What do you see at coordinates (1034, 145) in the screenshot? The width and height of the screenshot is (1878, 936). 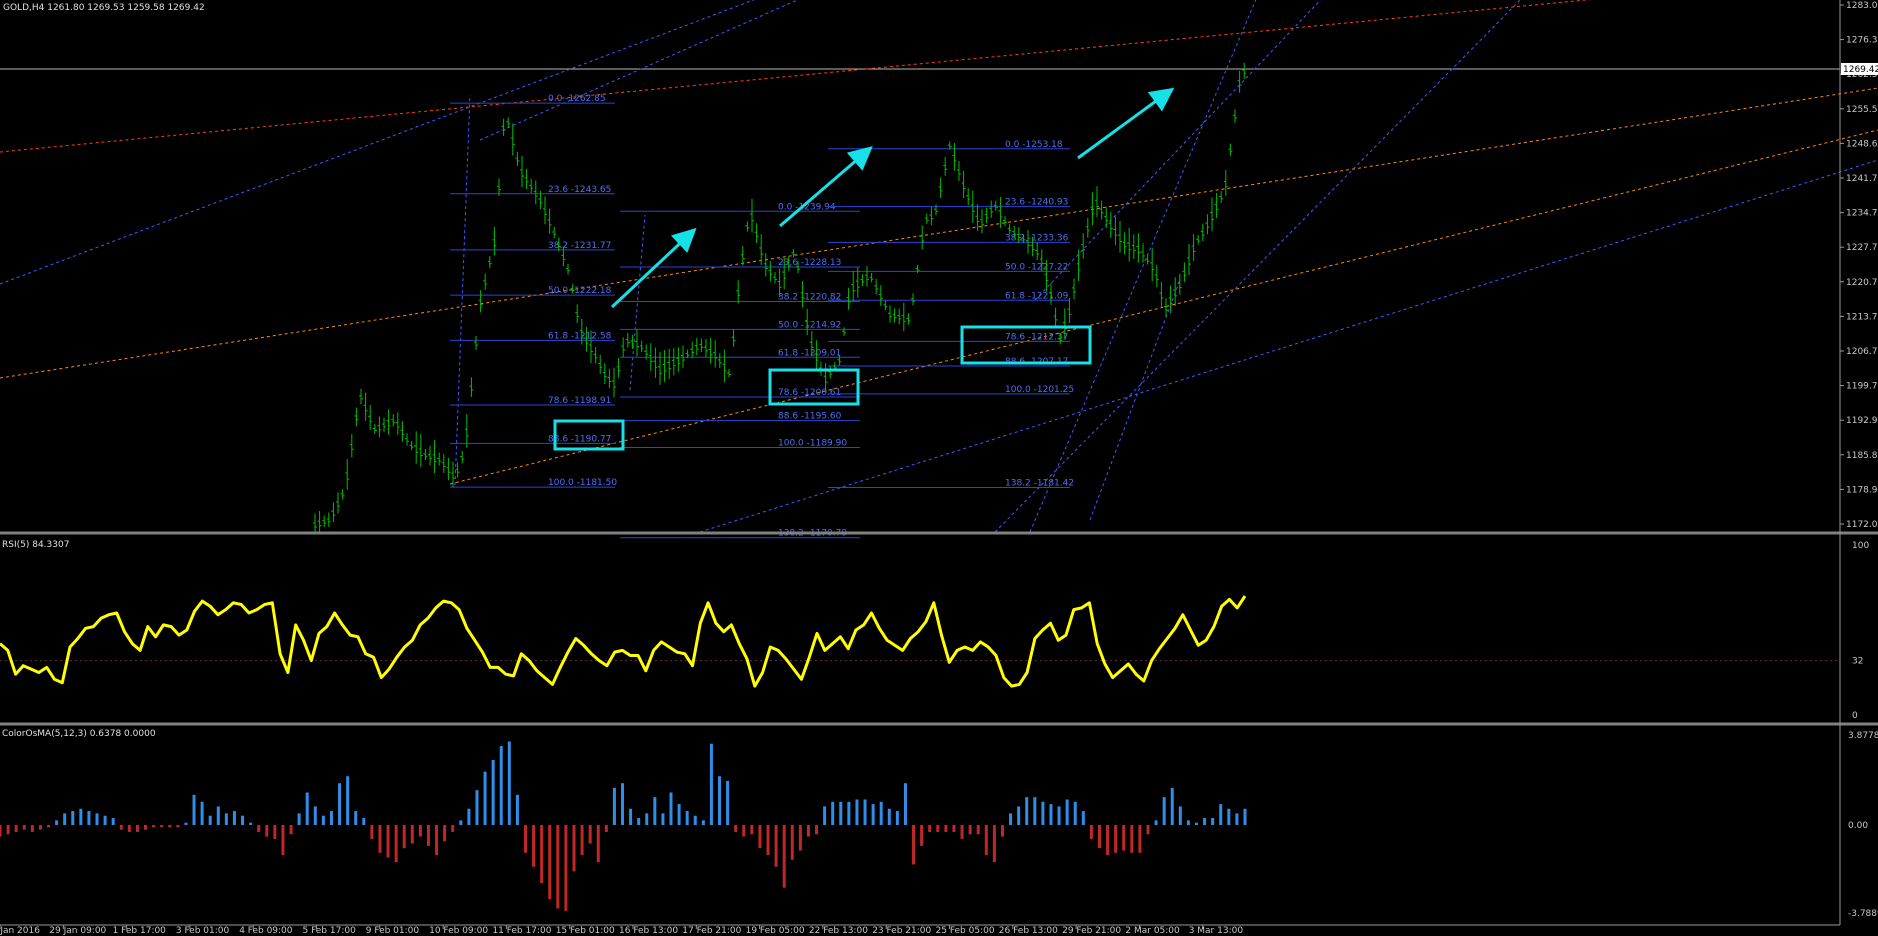 I see `fib-level-label: 0.0 -1253.18` at bounding box center [1034, 145].